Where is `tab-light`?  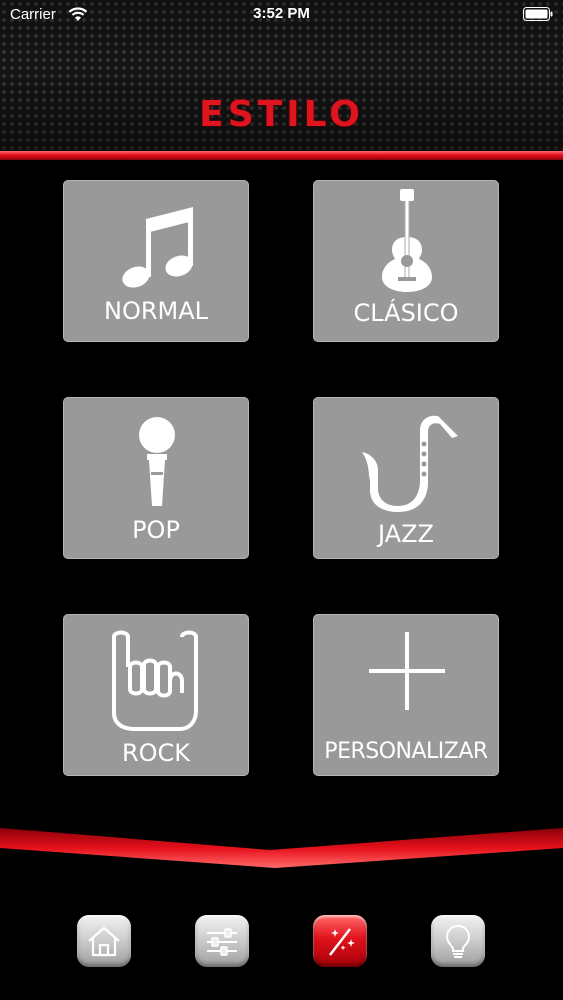
tab-light is located at coordinates (458, 941).